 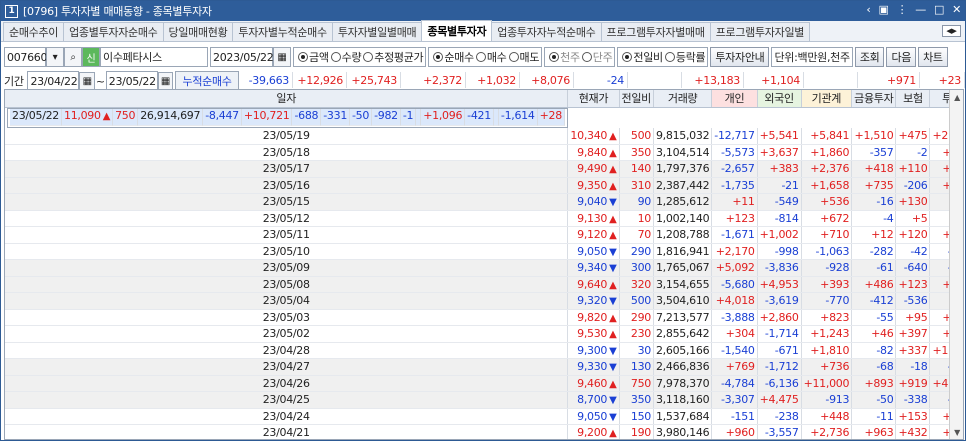 I want to click on table-cell: +736, so click(x=827, y=367).